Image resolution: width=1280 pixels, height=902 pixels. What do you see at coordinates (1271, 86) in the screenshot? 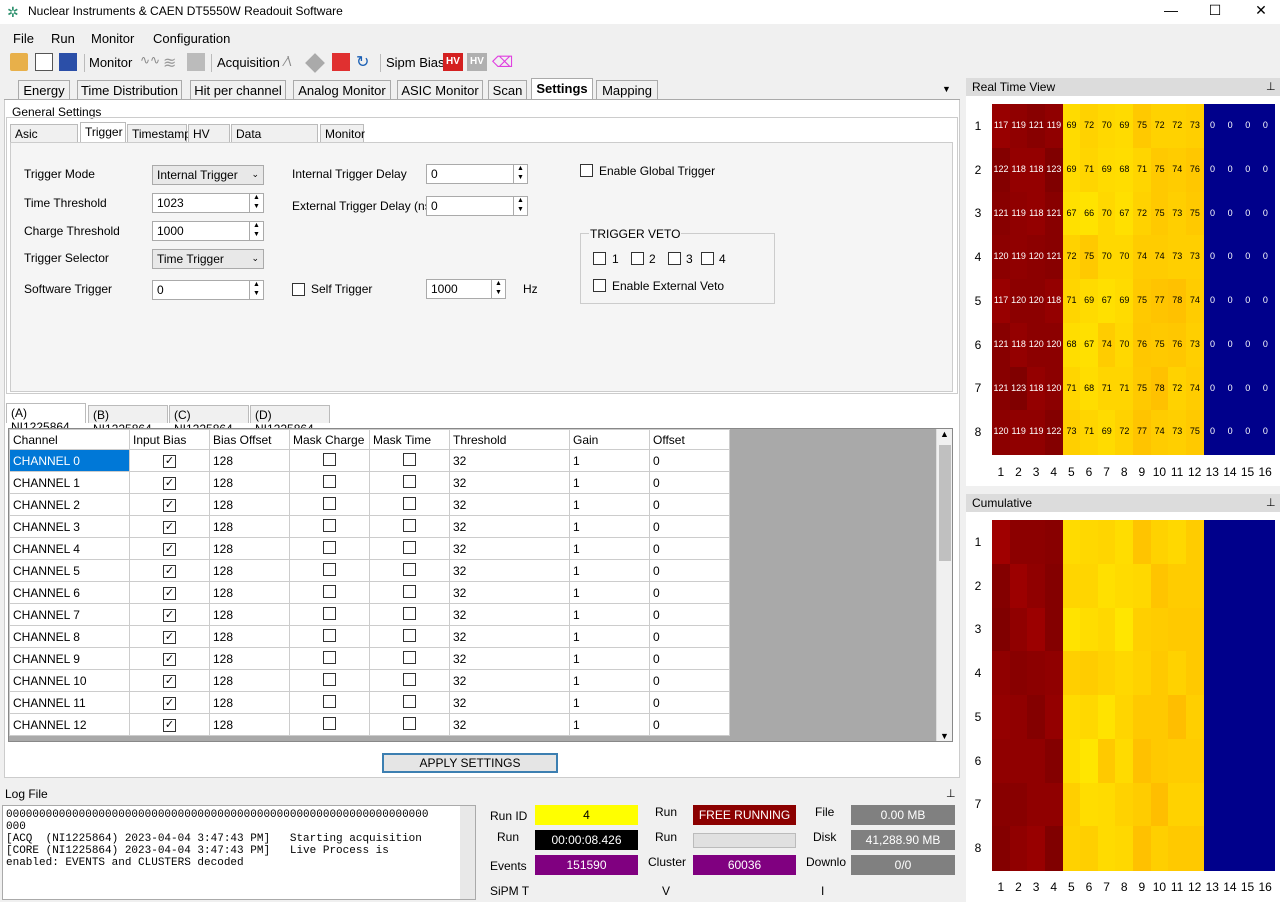
I see `realtime-pin-icon: ⊥` at bounding box center [1271, 86].